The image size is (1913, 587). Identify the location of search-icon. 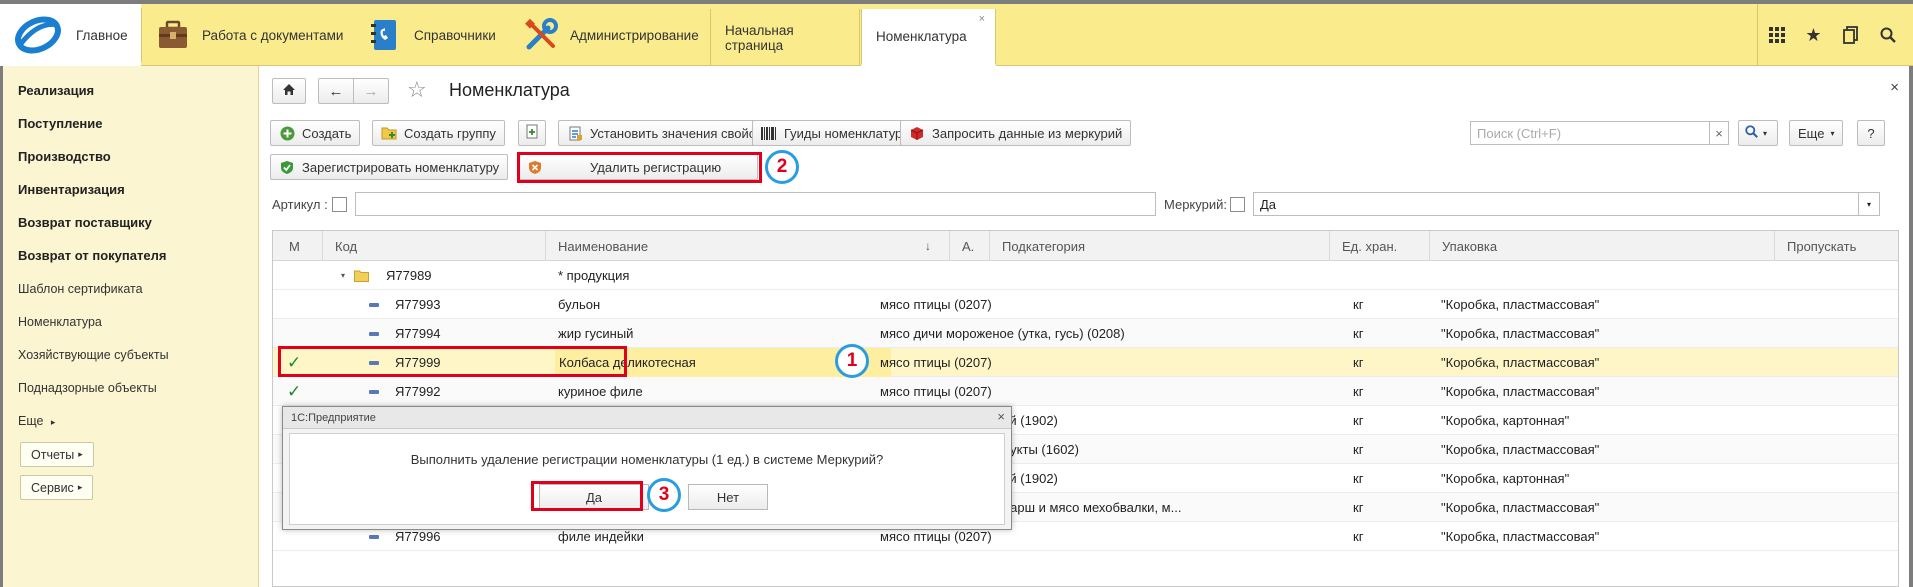
(1887, 35).